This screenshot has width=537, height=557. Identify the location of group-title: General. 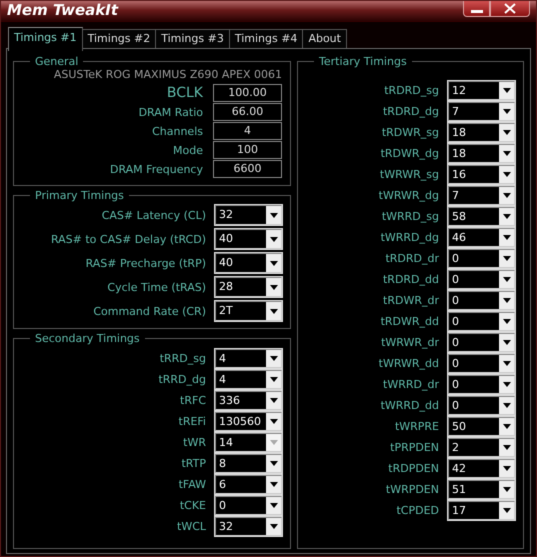
(57, 61).